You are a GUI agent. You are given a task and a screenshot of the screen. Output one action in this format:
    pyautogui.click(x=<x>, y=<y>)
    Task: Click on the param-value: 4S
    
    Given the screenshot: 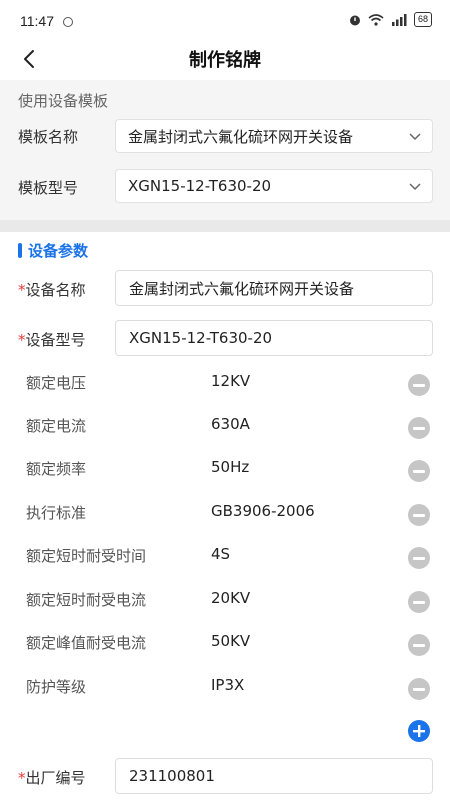 What is the action you would take?
    pyautogui.click(x=221, y=554)
    